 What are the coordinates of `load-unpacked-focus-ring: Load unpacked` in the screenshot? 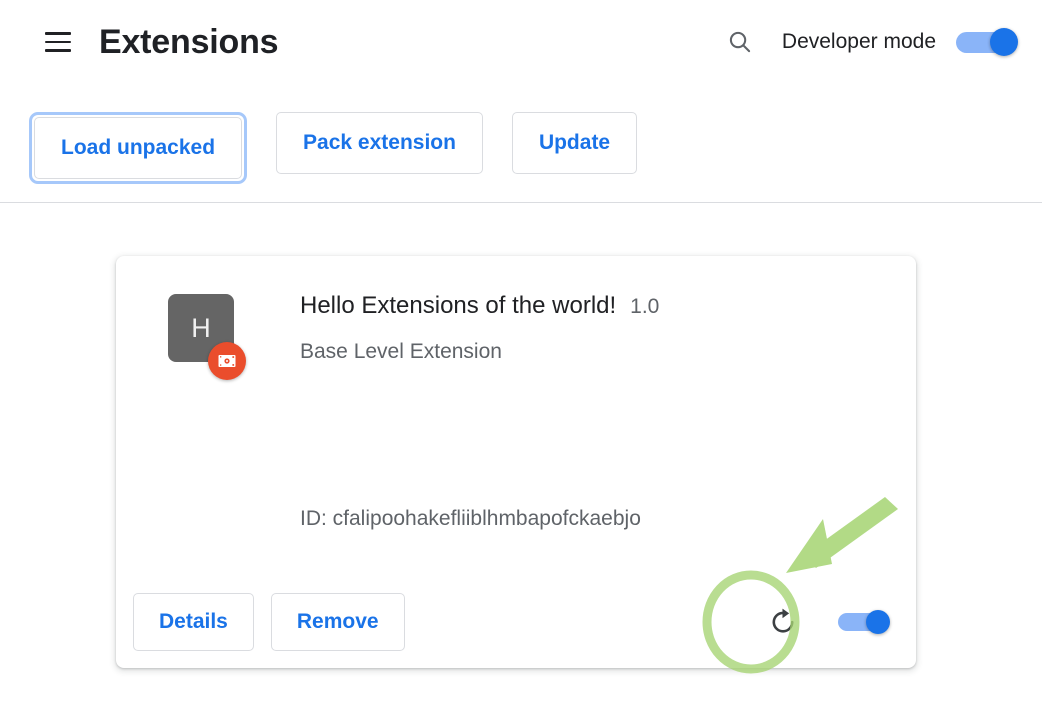 It's located at (138, 148).